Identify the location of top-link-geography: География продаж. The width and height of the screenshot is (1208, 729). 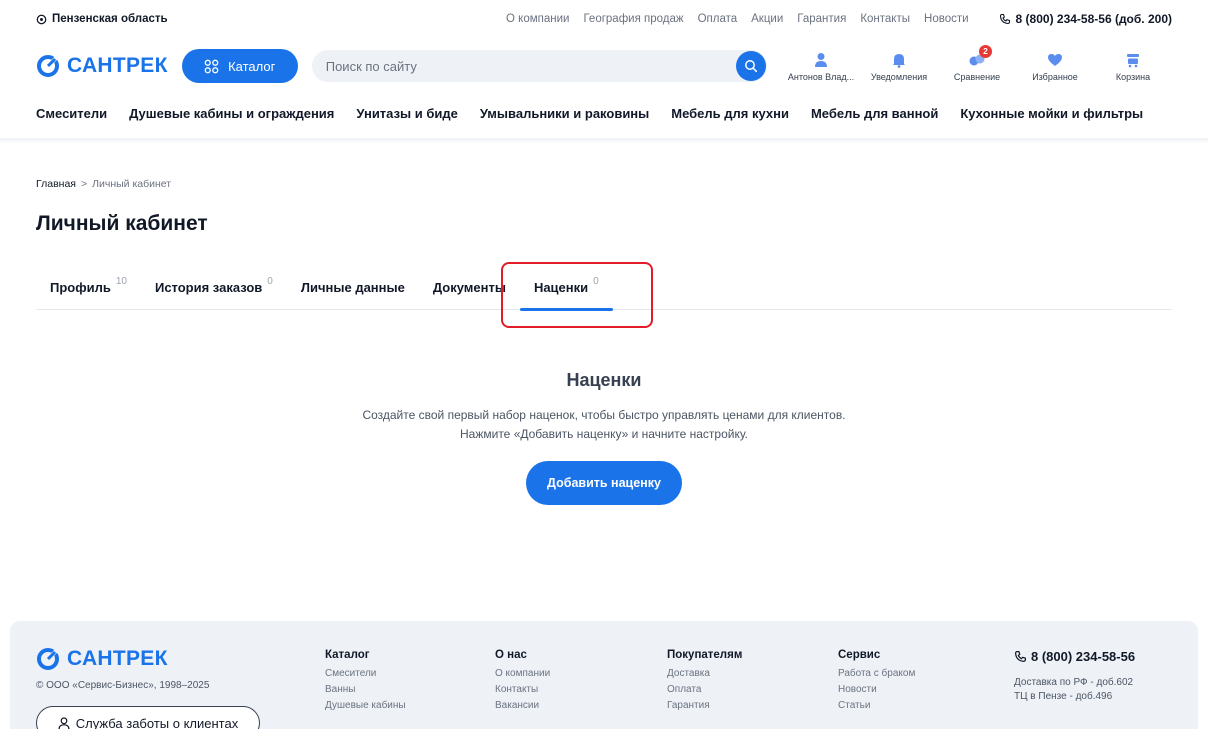
(633, 19).